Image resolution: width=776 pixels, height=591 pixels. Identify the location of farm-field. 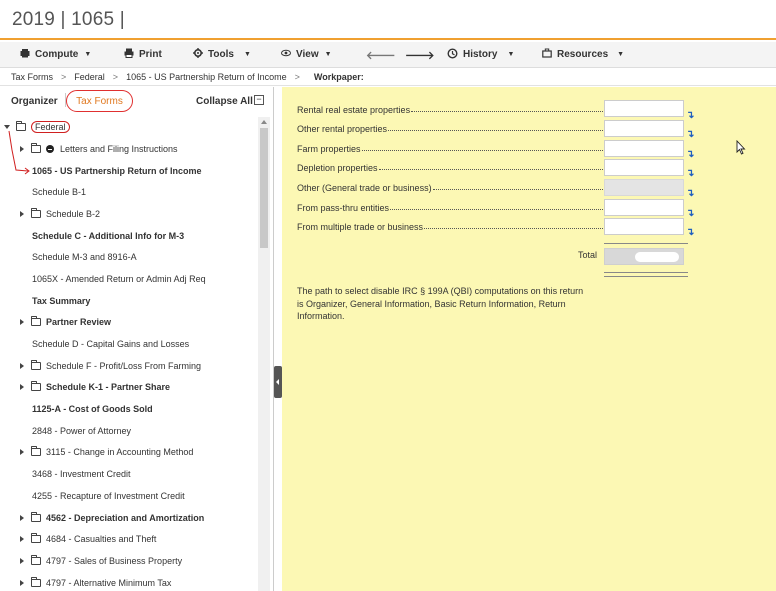
(644, 148).